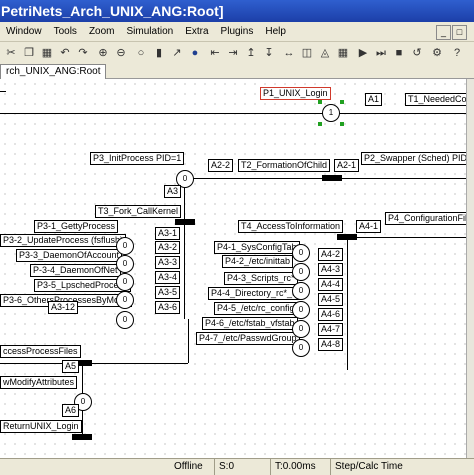 The image size is (474, 475). What do you see at coordinates (125, 246) in the screenshot?
I see `place-p3-1: 0` at bounding box center [125, 246].